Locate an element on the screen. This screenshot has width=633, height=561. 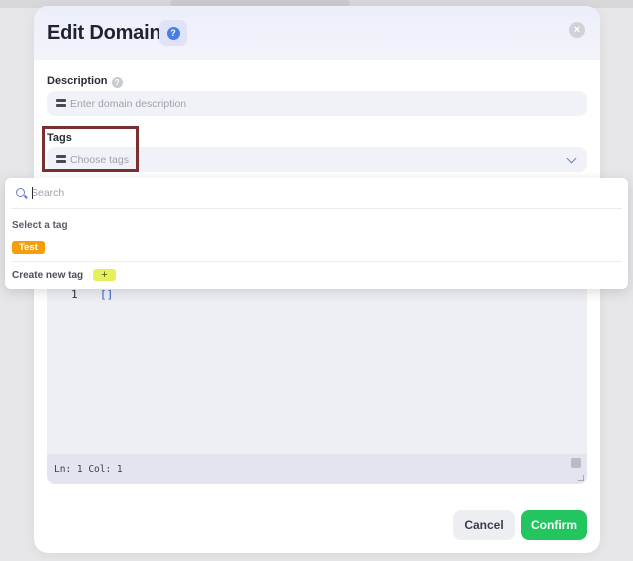
code-line: [] is located at coordinates (106, 294).